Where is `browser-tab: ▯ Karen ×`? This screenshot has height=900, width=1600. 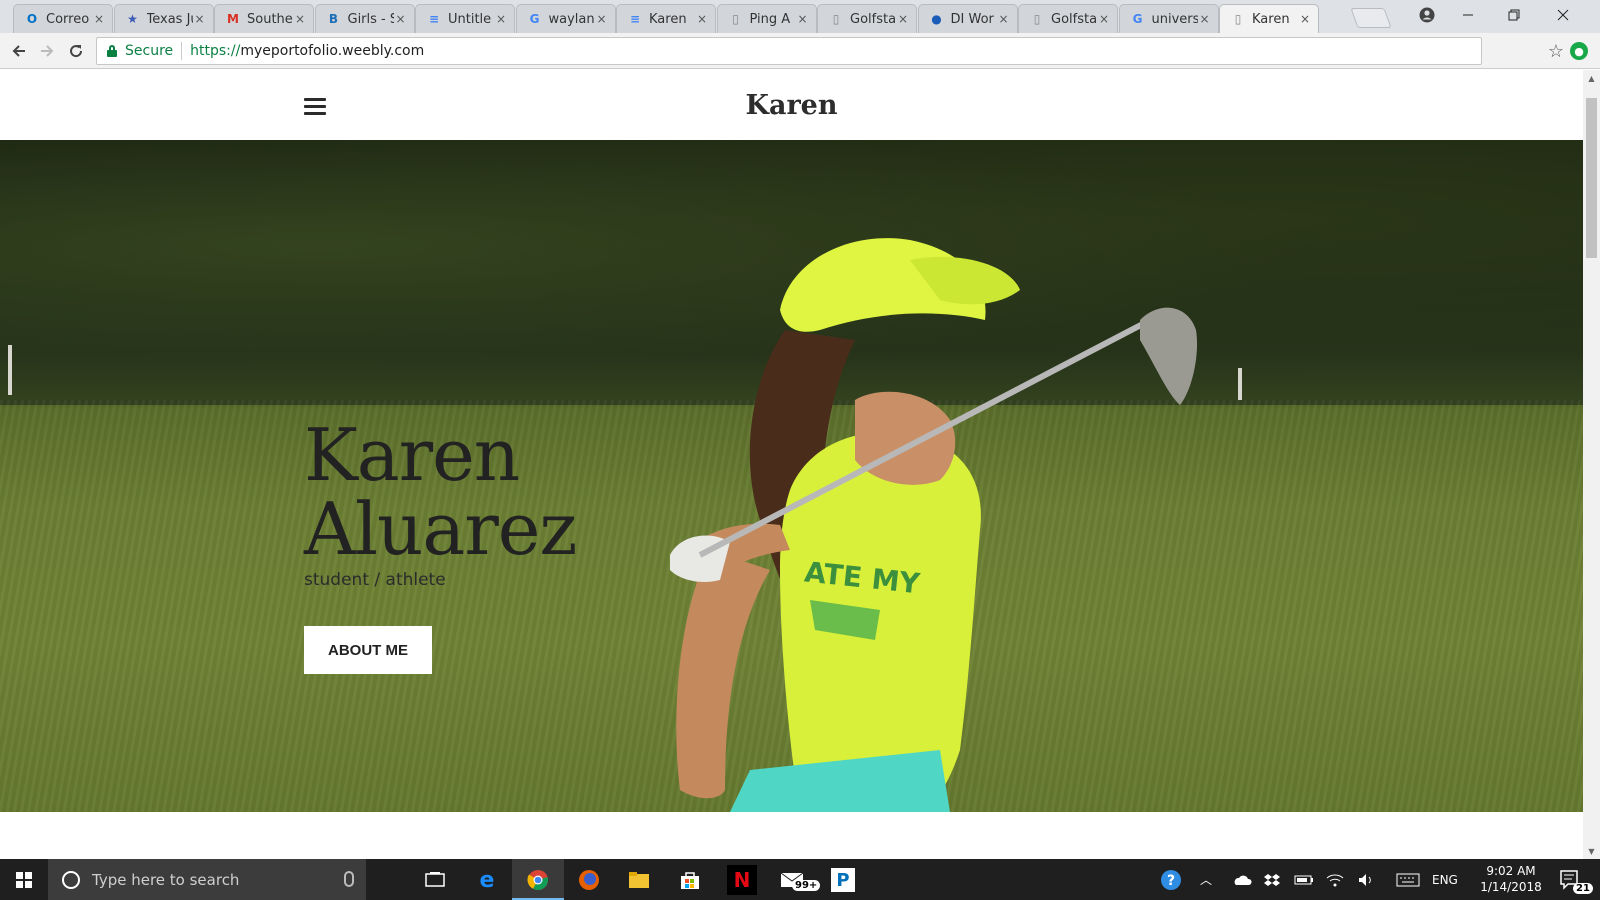
browser-tab: ▯ Karen × is located at coordinates (1269, 18).